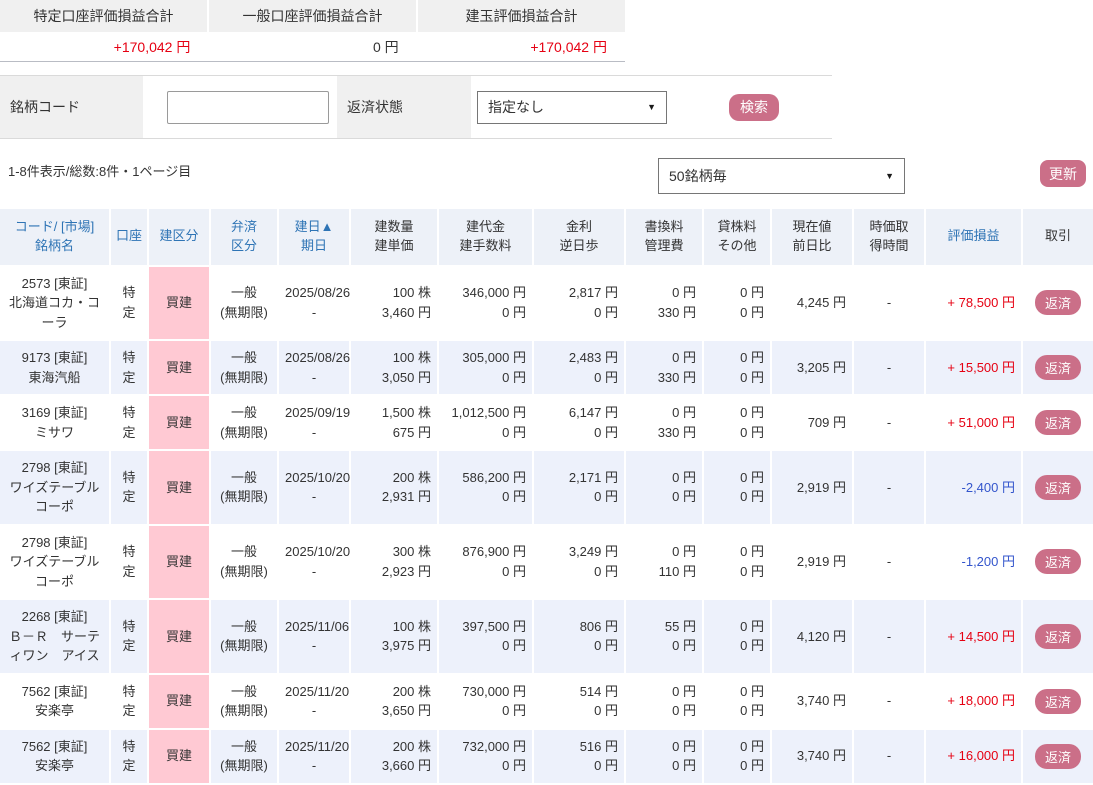  Describe the element at coordinates (54, 468) in the screenshot. I see `stock-code: 2798 [東証]` at that location.